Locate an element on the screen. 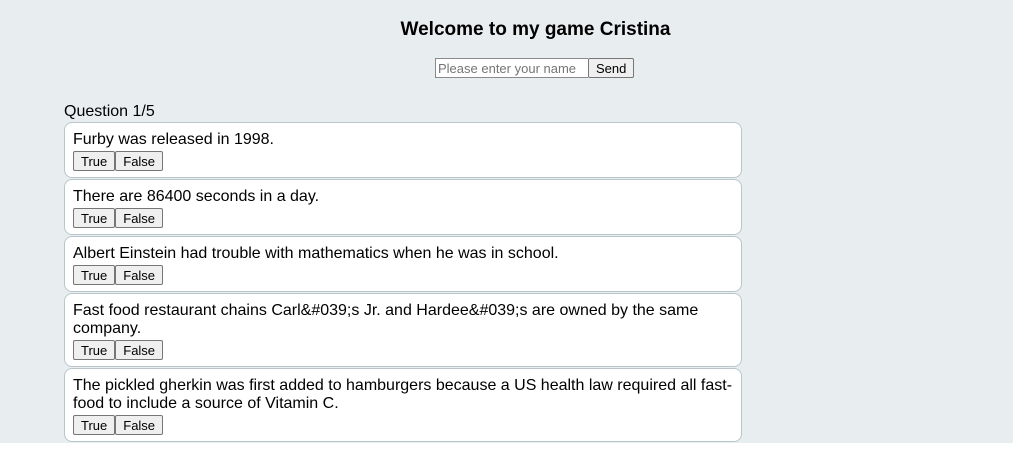 This screenshot has height=473, width=1013. send-button: Send is located at coordinates (611, 68).